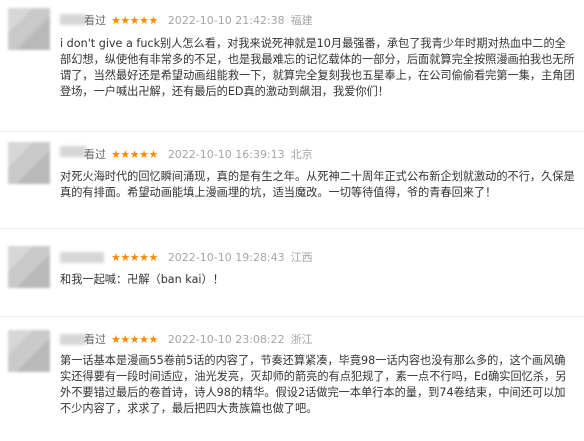 This screenshot has width=584, height=441. What do you see at coordinates (301, 154) in the screenshot?
I see `review-location: 北京` at bounding box center [301, 154].